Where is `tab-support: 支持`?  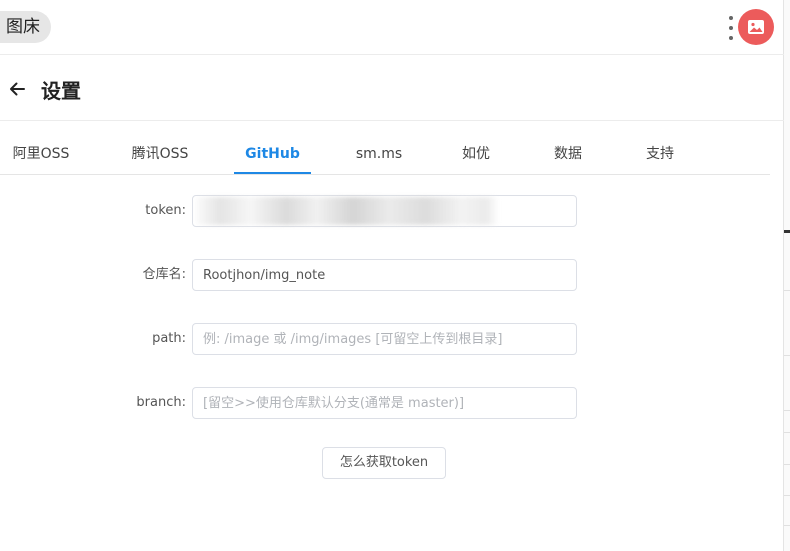
tab-support: 支持 is located at coordinates (660, 154).